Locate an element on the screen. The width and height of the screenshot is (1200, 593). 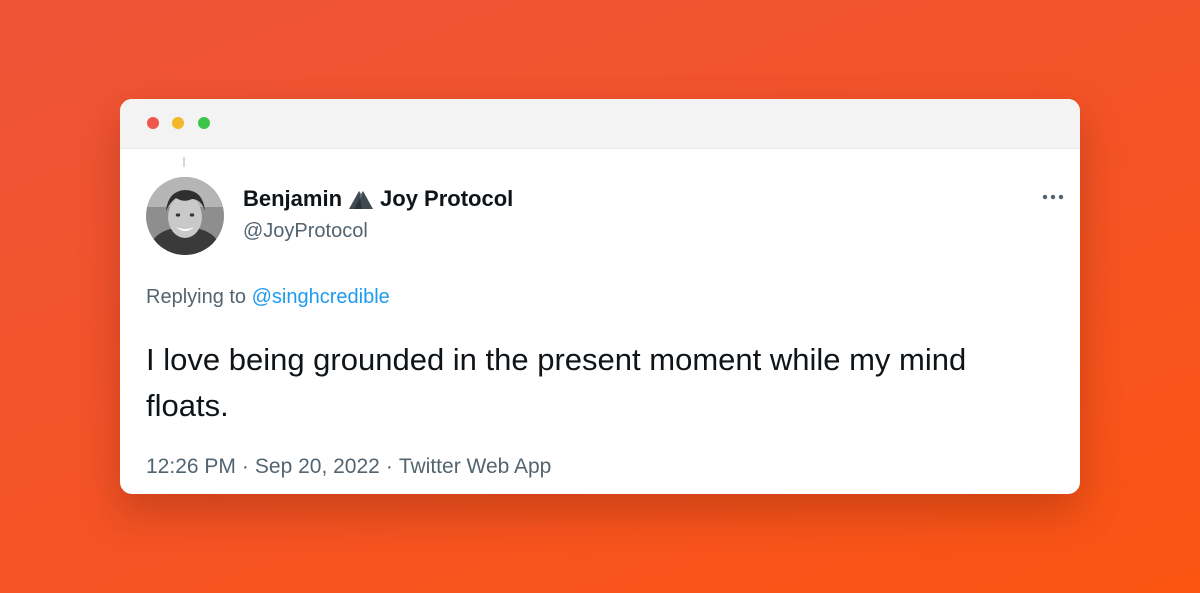
avatar is located at coordinates (185, 216).